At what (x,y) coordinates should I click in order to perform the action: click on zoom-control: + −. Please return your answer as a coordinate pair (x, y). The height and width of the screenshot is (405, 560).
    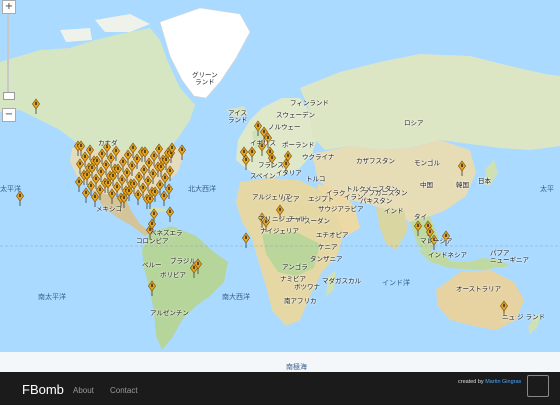
    Looking at the image, I should click on (9, 62).